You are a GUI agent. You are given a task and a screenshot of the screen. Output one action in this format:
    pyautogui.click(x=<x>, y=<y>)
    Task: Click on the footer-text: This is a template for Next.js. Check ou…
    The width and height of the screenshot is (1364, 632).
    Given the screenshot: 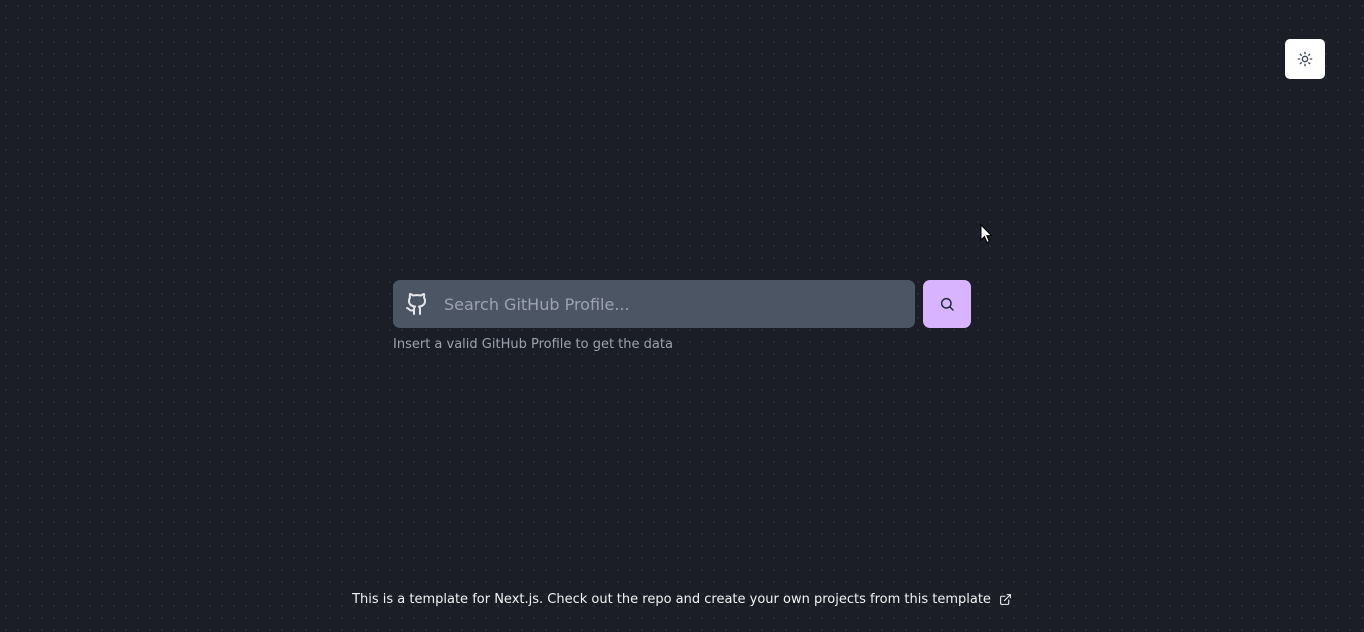 What is the action you would take?
    pyautogui.click(x=671, y=599)
    